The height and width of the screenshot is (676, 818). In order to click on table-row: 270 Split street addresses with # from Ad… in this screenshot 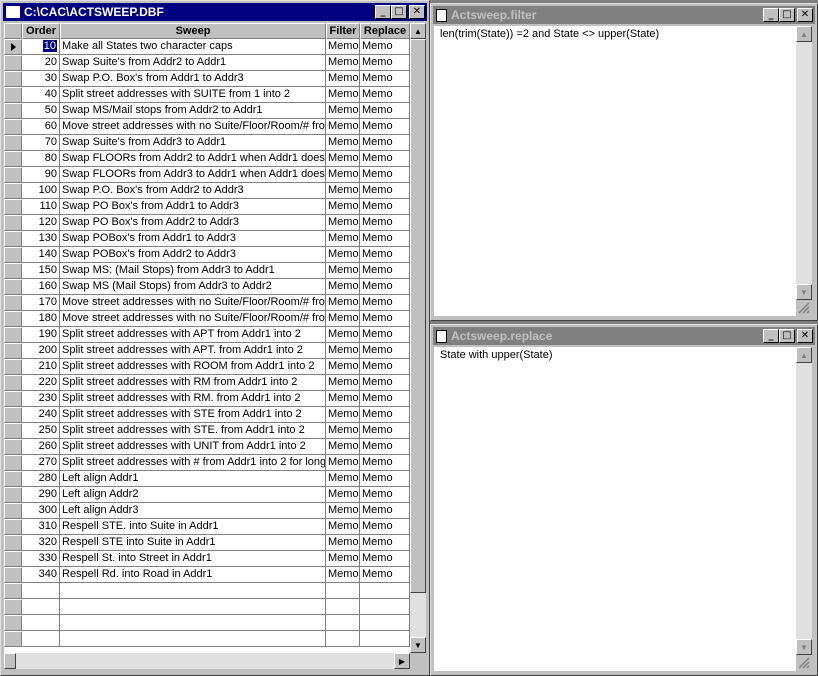, I will do `click(207, 463)`.